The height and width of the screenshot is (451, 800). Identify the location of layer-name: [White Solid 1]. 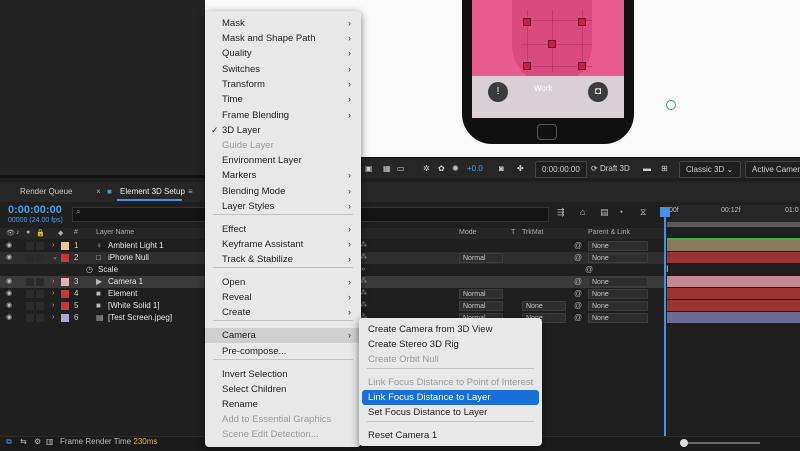
(134, 306).